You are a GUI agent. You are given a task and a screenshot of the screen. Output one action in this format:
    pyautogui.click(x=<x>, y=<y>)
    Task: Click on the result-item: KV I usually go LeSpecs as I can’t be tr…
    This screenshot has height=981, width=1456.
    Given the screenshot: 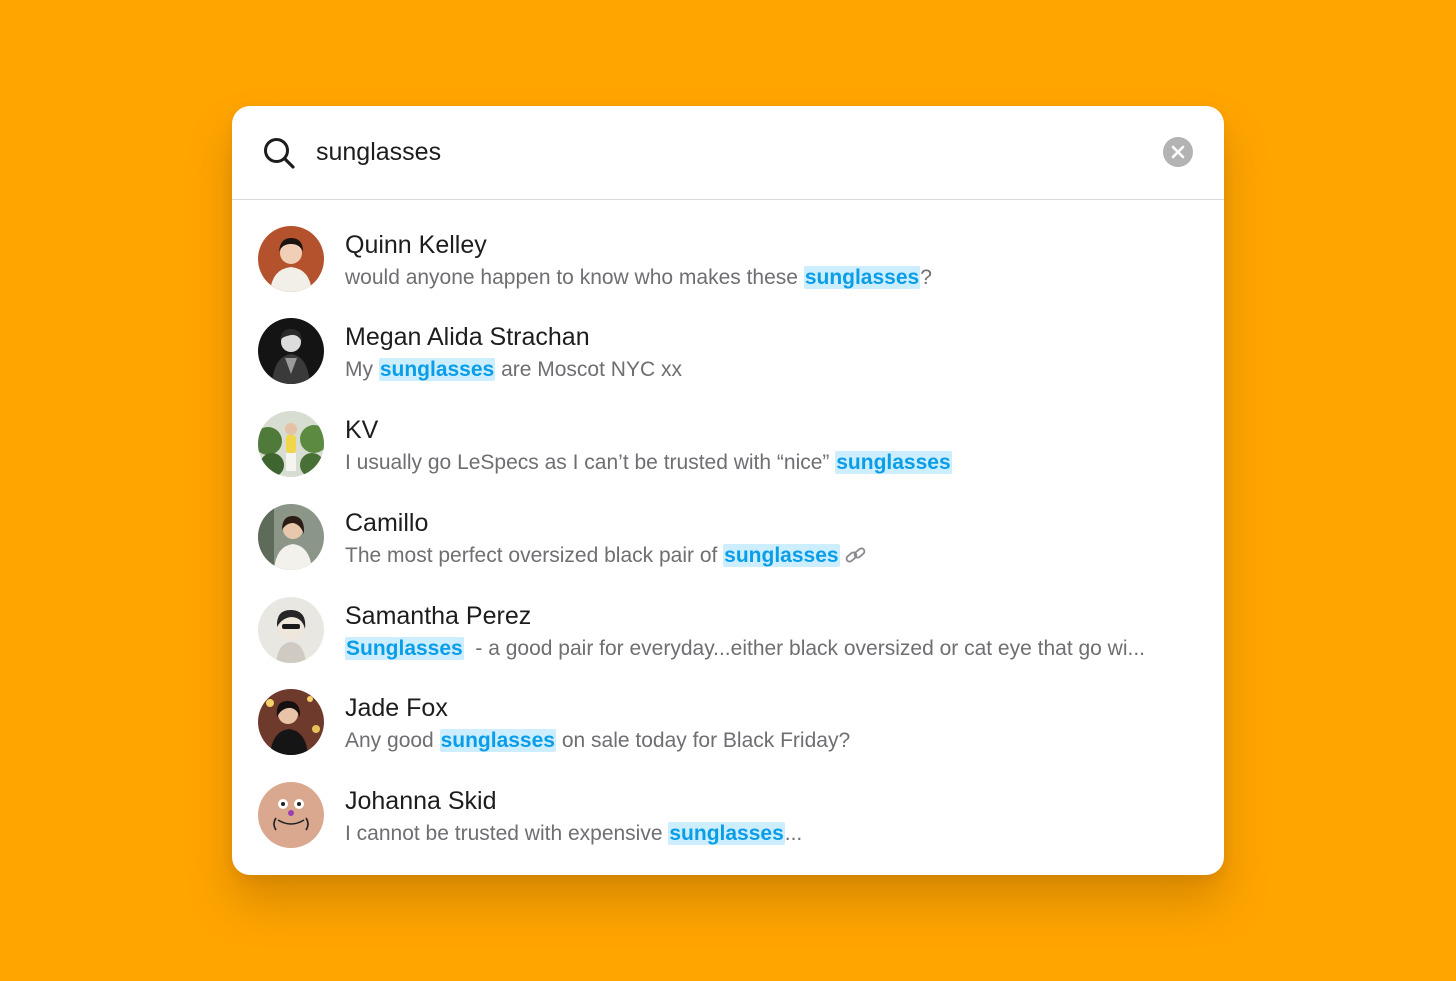 What is the action you would take?
    pyautogui.click(x=728, y=444)
    